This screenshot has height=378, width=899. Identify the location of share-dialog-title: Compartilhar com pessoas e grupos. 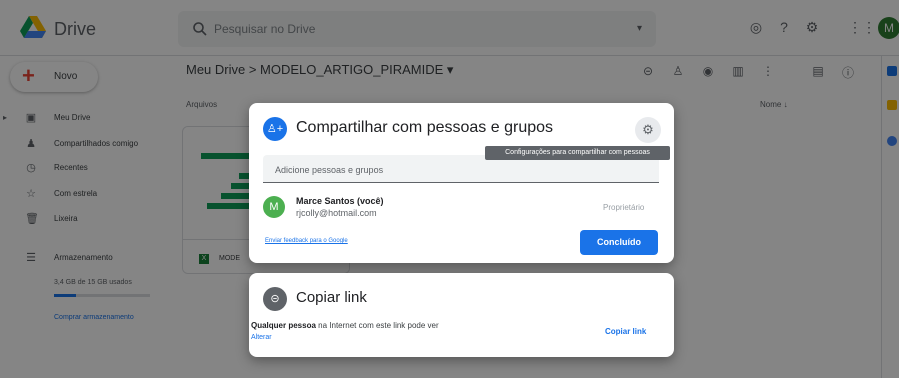
(425, 127).